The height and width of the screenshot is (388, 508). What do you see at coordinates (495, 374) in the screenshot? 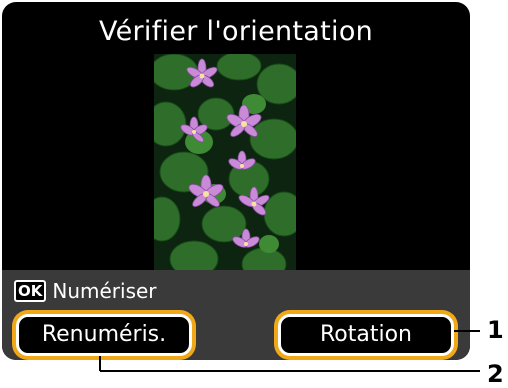
I see `callout-label-2: 2` at bounding box center [495, 374].